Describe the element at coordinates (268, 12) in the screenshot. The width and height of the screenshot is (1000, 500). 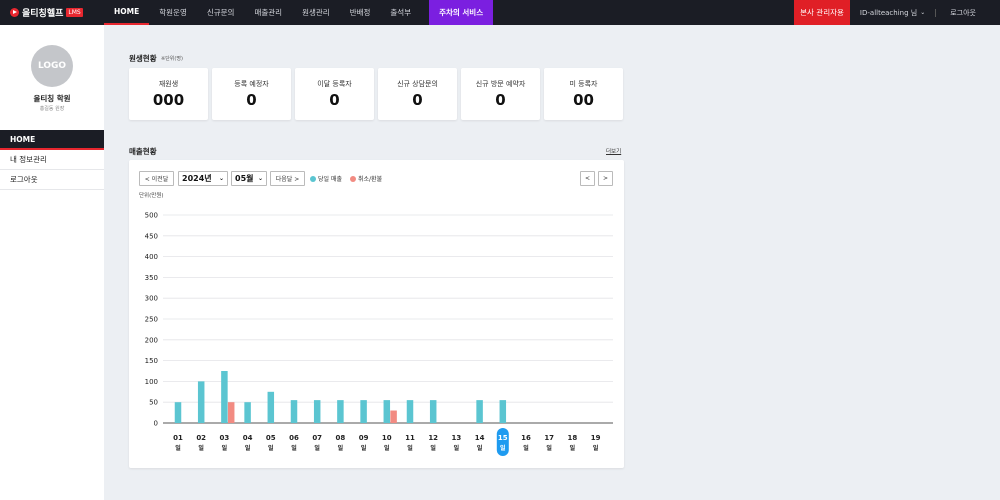
I see `nav-sales-management: 매출관리` at that location.